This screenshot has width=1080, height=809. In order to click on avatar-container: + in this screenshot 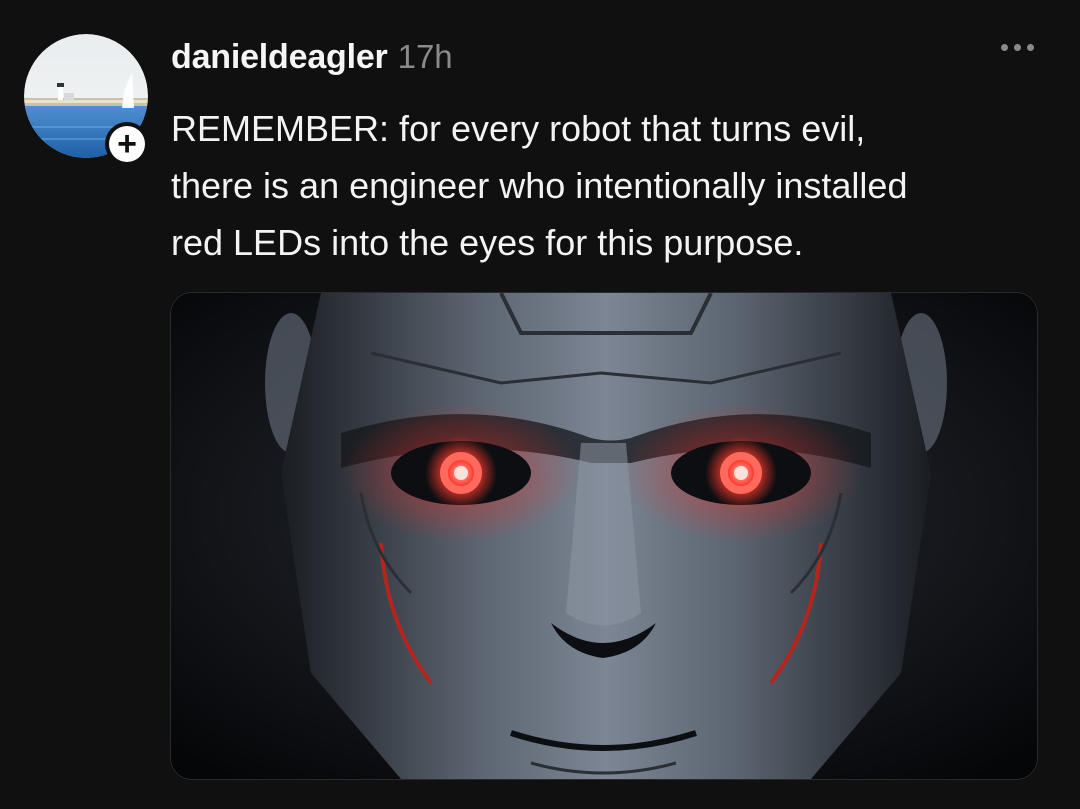, I will do `click(86, 100)`.